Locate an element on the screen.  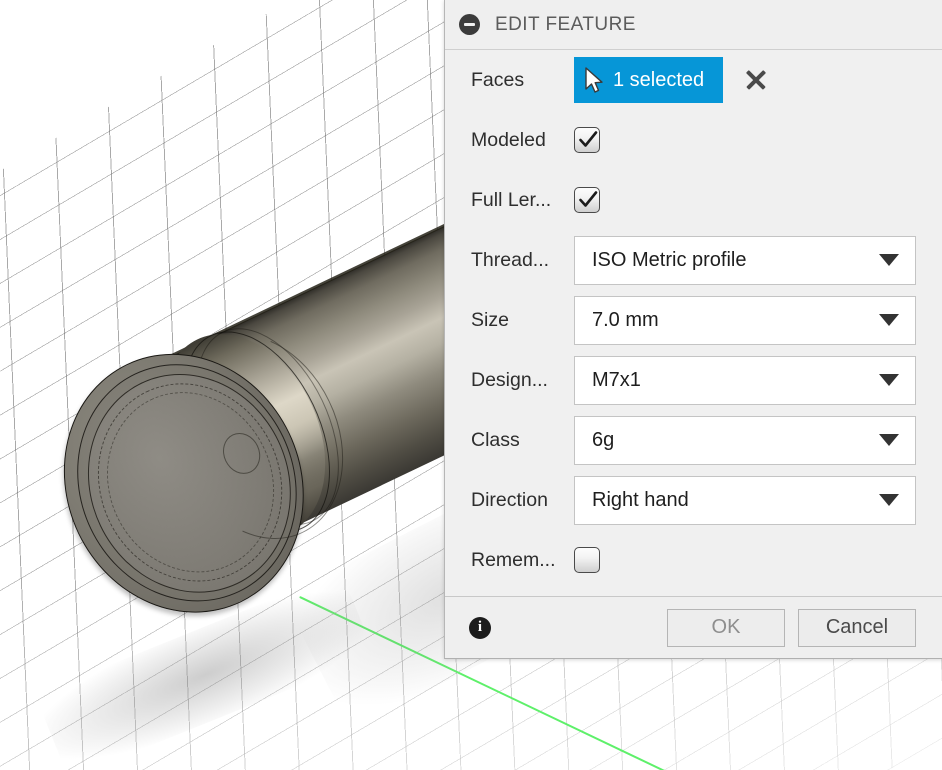
row-faces: Faces 1 selected is located at coordinates (693, 80).